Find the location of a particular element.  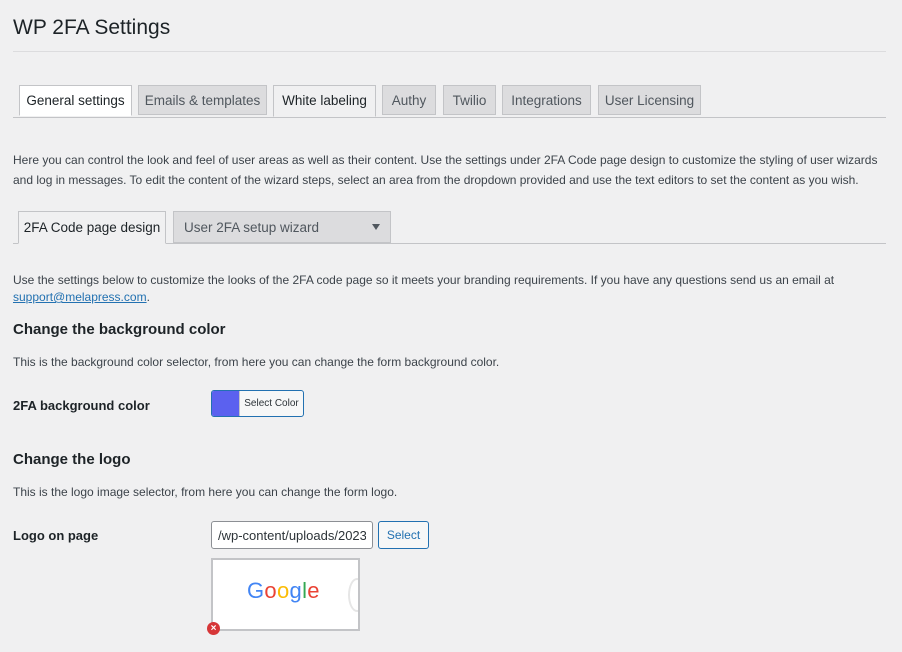

background-heading: Change the background color is located at coordinates (119, 329).